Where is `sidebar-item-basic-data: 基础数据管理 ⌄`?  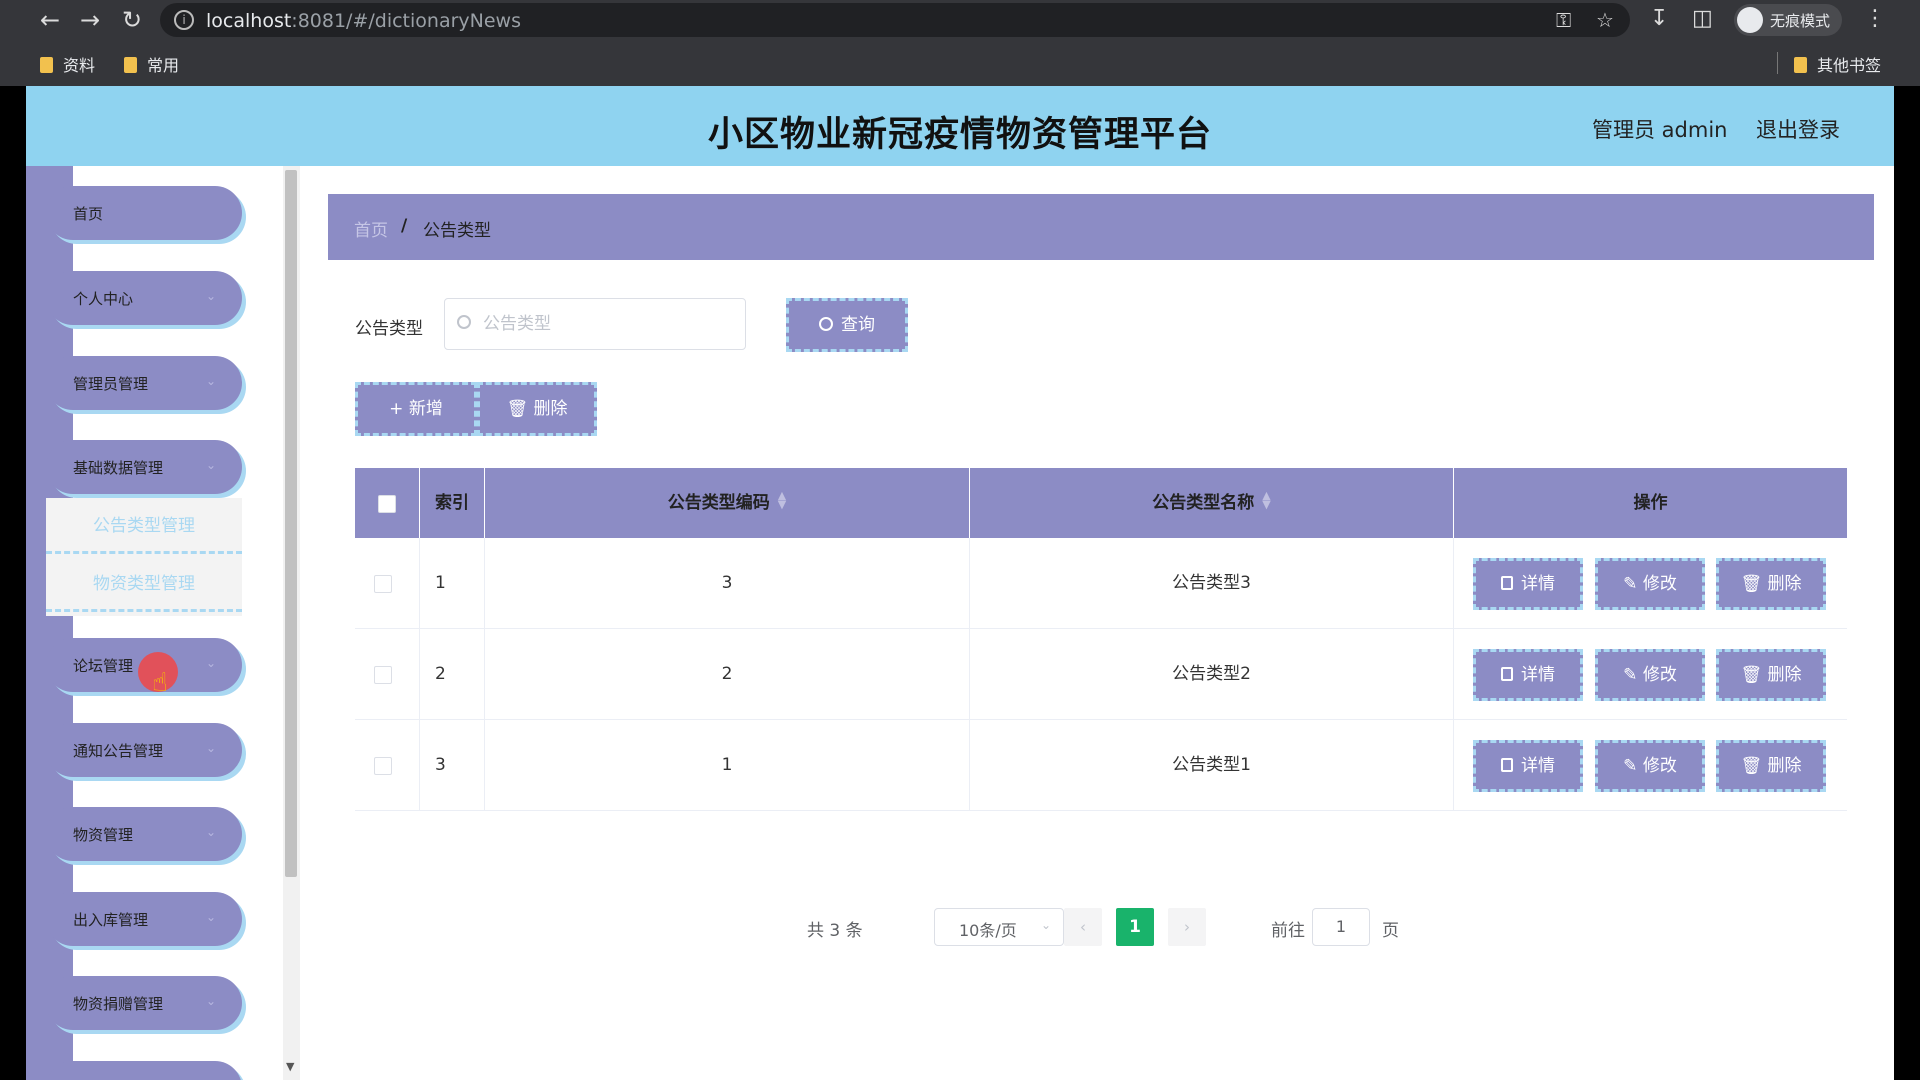 sidebar-item-basic-data: 基础数据管理 ⌄ is located at coordinates (144, 467).